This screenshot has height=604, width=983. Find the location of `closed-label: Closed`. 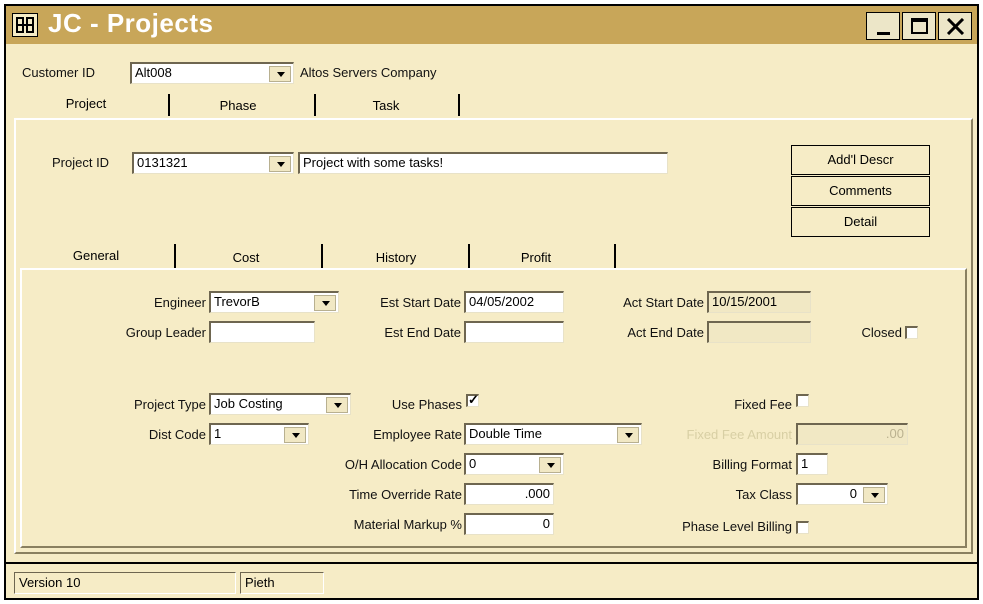

closed-label: Closed is located at coordinates (881, 332).